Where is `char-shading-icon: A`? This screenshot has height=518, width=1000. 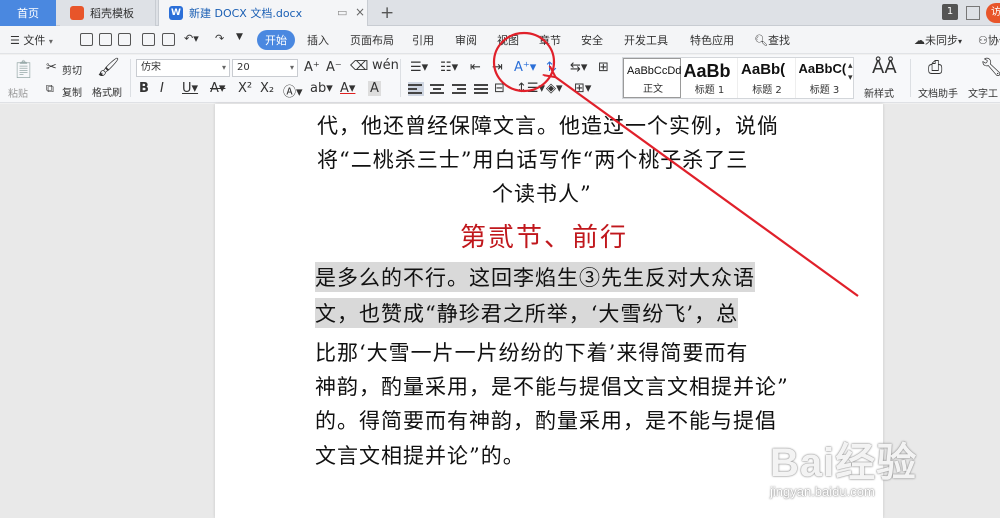 char-shading-icon: A is located at coordinates (374, 88).